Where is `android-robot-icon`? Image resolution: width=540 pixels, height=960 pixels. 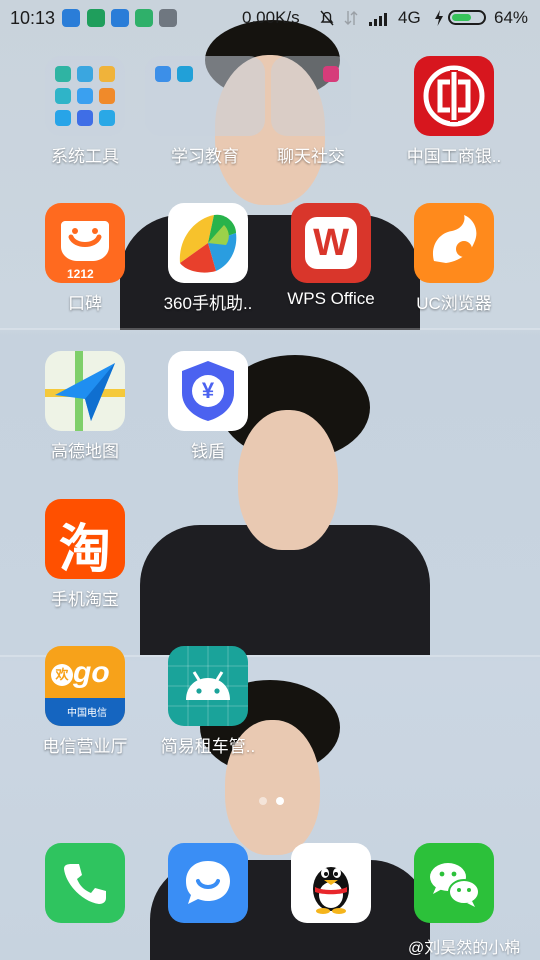 android-robot-icon is located at coordinates (208, 686).